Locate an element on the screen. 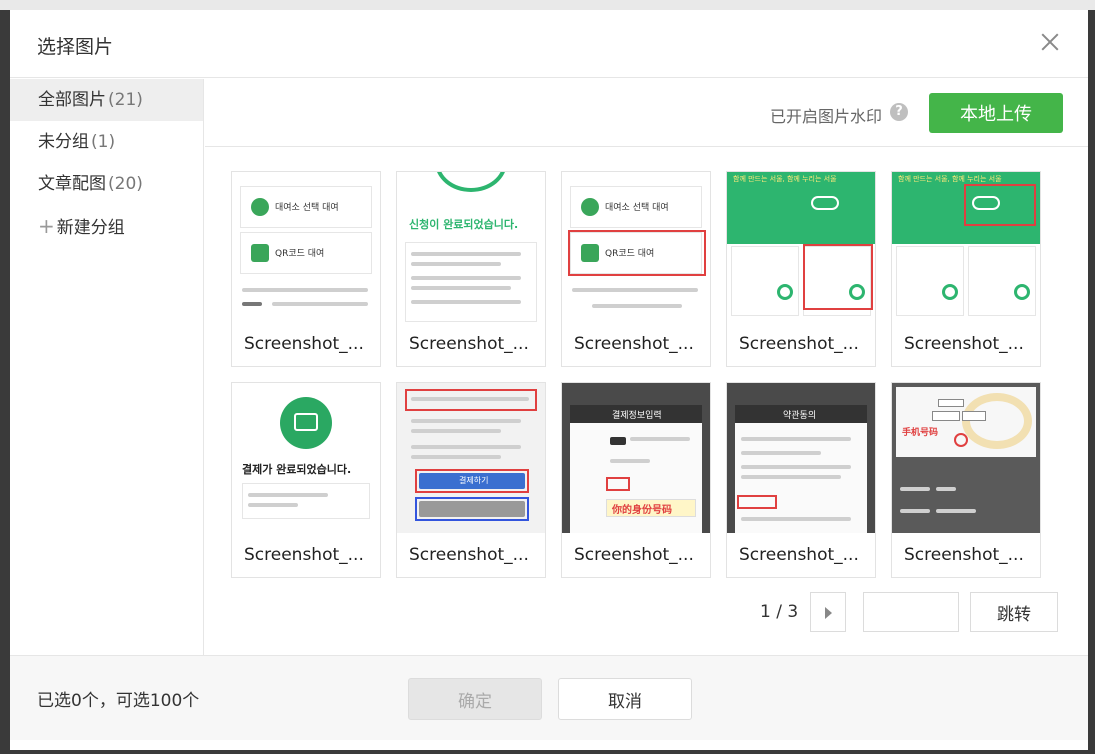 The height and width of the screenshot is (754, 1095). plus-icon: + is located at coordinates (46, 226).